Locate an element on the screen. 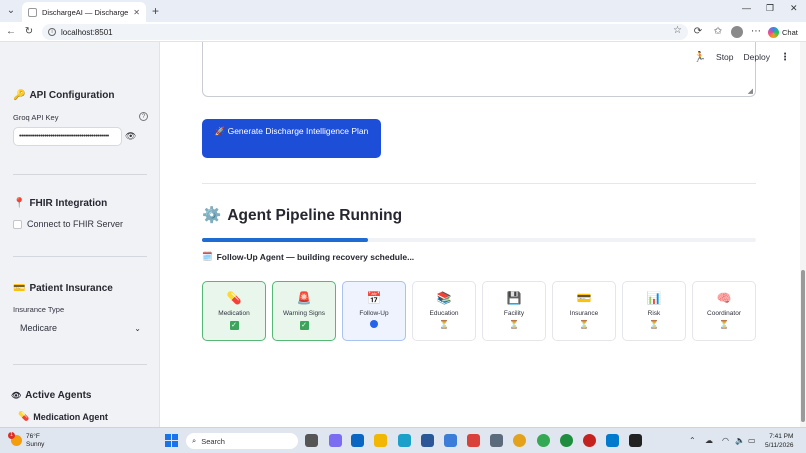 This screenshot has height=453, width=806. store-icon is located at coordinates (427, 440).